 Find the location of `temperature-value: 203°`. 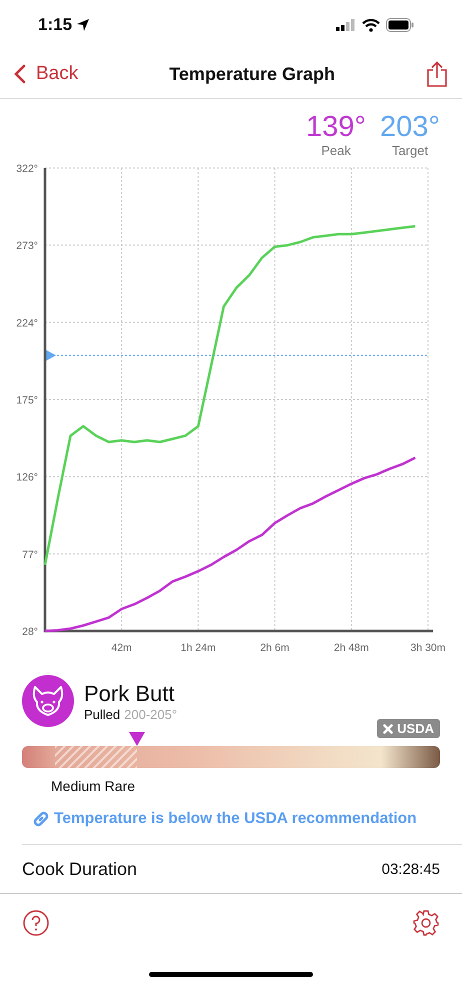

temperature-value: 203° is located at coordinates (410, 127).